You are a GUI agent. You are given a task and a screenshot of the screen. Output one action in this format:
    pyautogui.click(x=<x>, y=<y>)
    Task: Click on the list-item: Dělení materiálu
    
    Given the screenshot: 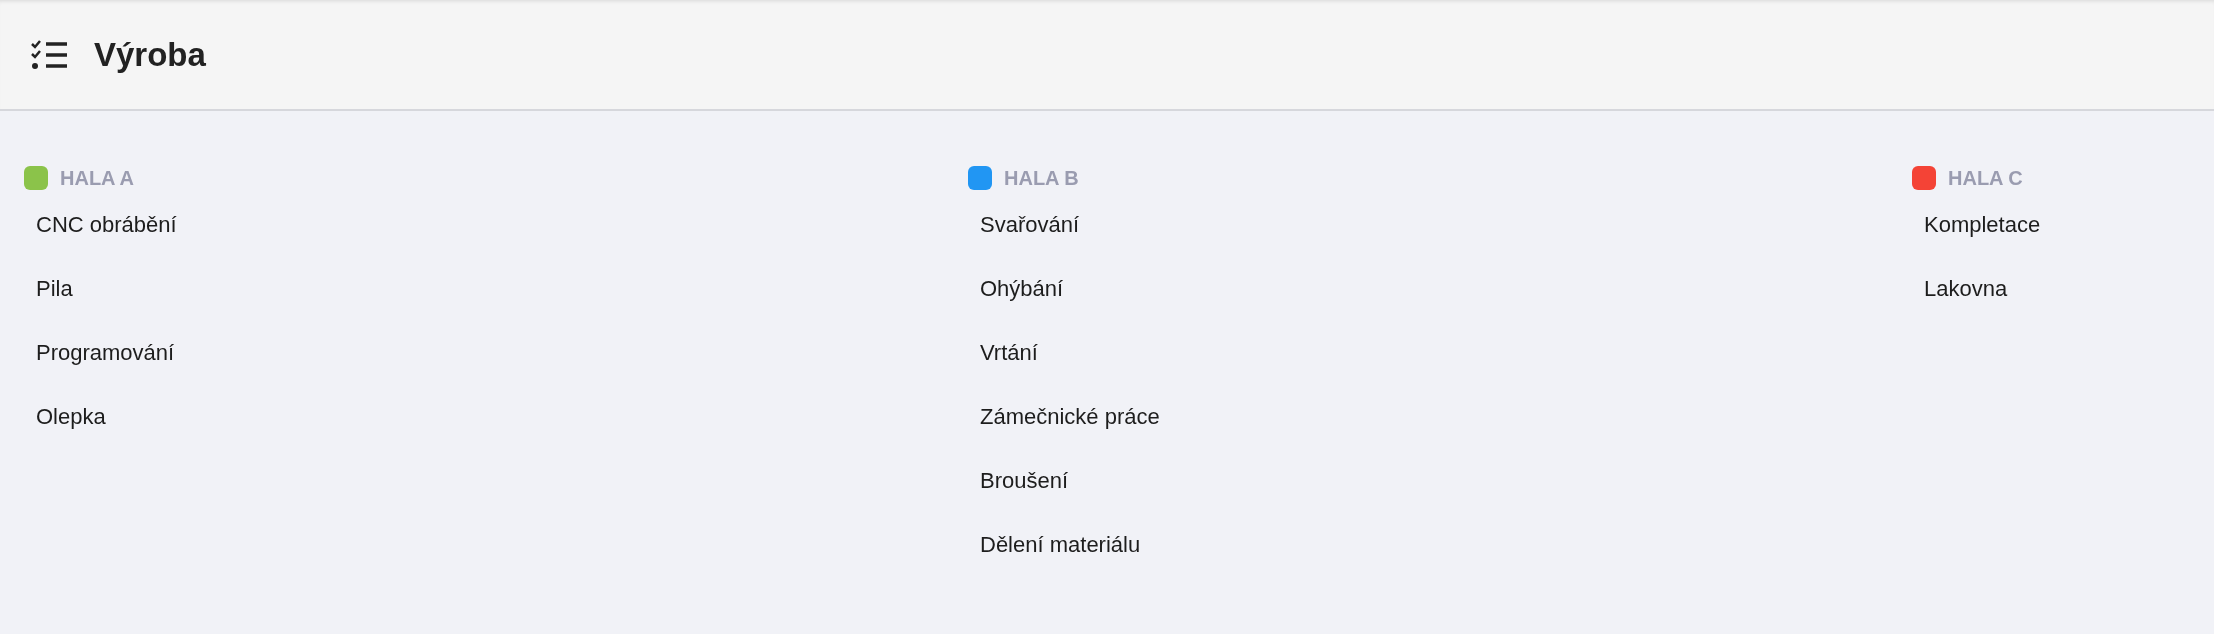 What is the action you would take?
    pyautogui.click(x=1060, y=545)
    